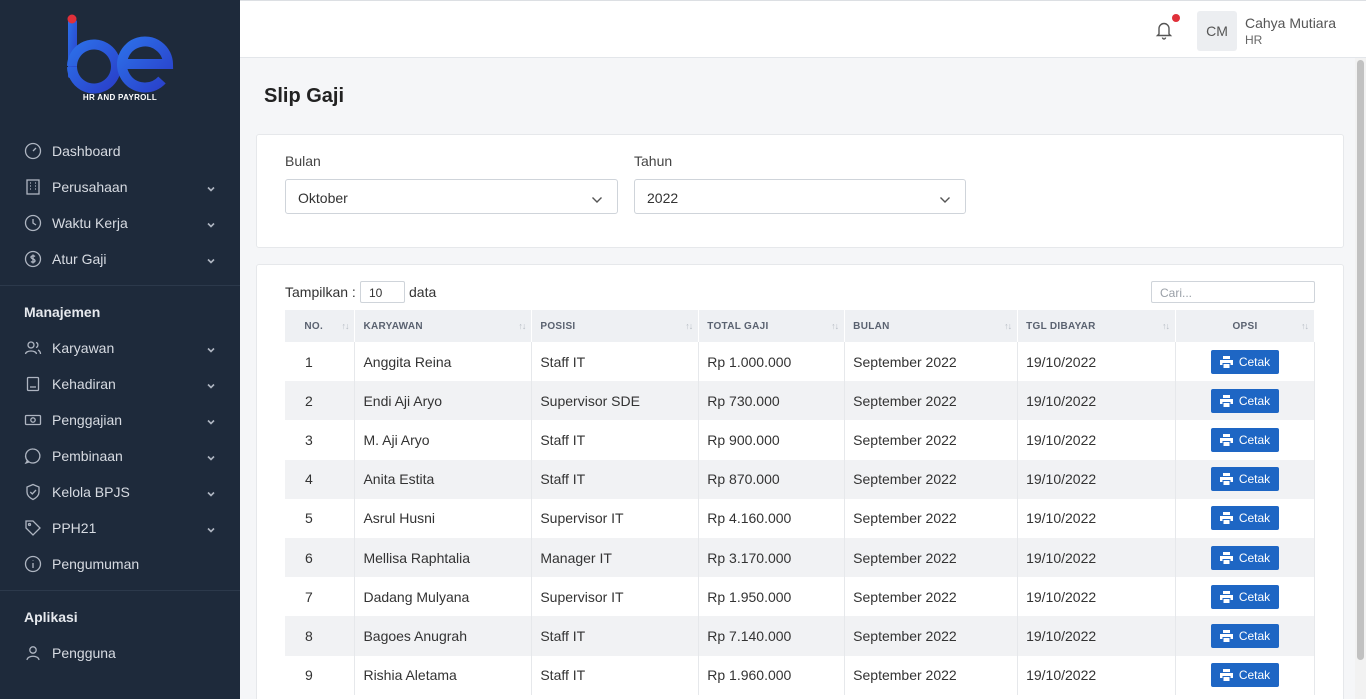 This screenshot has width=1366, height=699. Describe the element at coordinates (443, 557) in the screenshot. I see `cell-karyawan: Mellisa Raphtalia` at that location.